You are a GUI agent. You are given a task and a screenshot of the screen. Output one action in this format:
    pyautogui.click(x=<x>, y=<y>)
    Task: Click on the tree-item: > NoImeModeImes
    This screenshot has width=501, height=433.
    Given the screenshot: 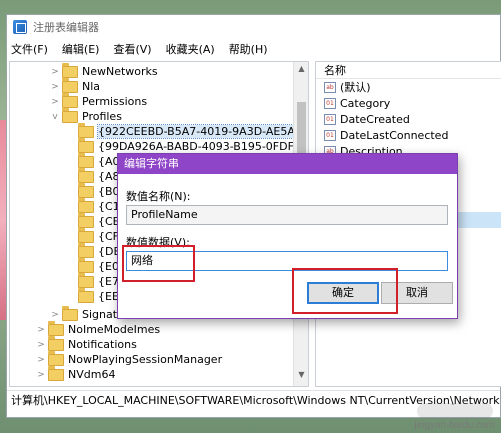 What is the action you would take?
    pyautogui.click(x=98, y=328)
    